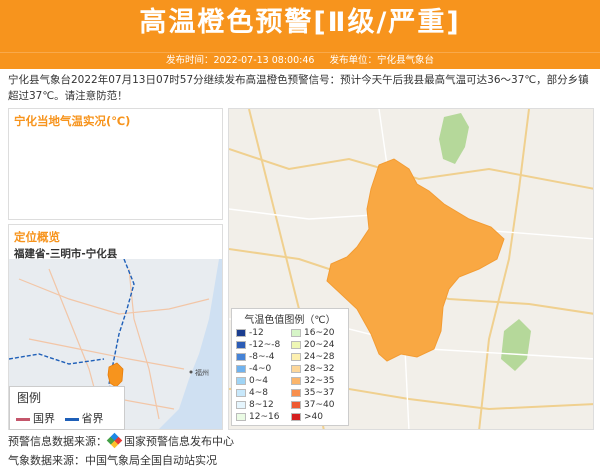 Image resolution: width=600 pixels, height=471 pixels. Describe the element at coordinates (317, 404) in the screenshot. I see `legend-item: 37~40` at that location.